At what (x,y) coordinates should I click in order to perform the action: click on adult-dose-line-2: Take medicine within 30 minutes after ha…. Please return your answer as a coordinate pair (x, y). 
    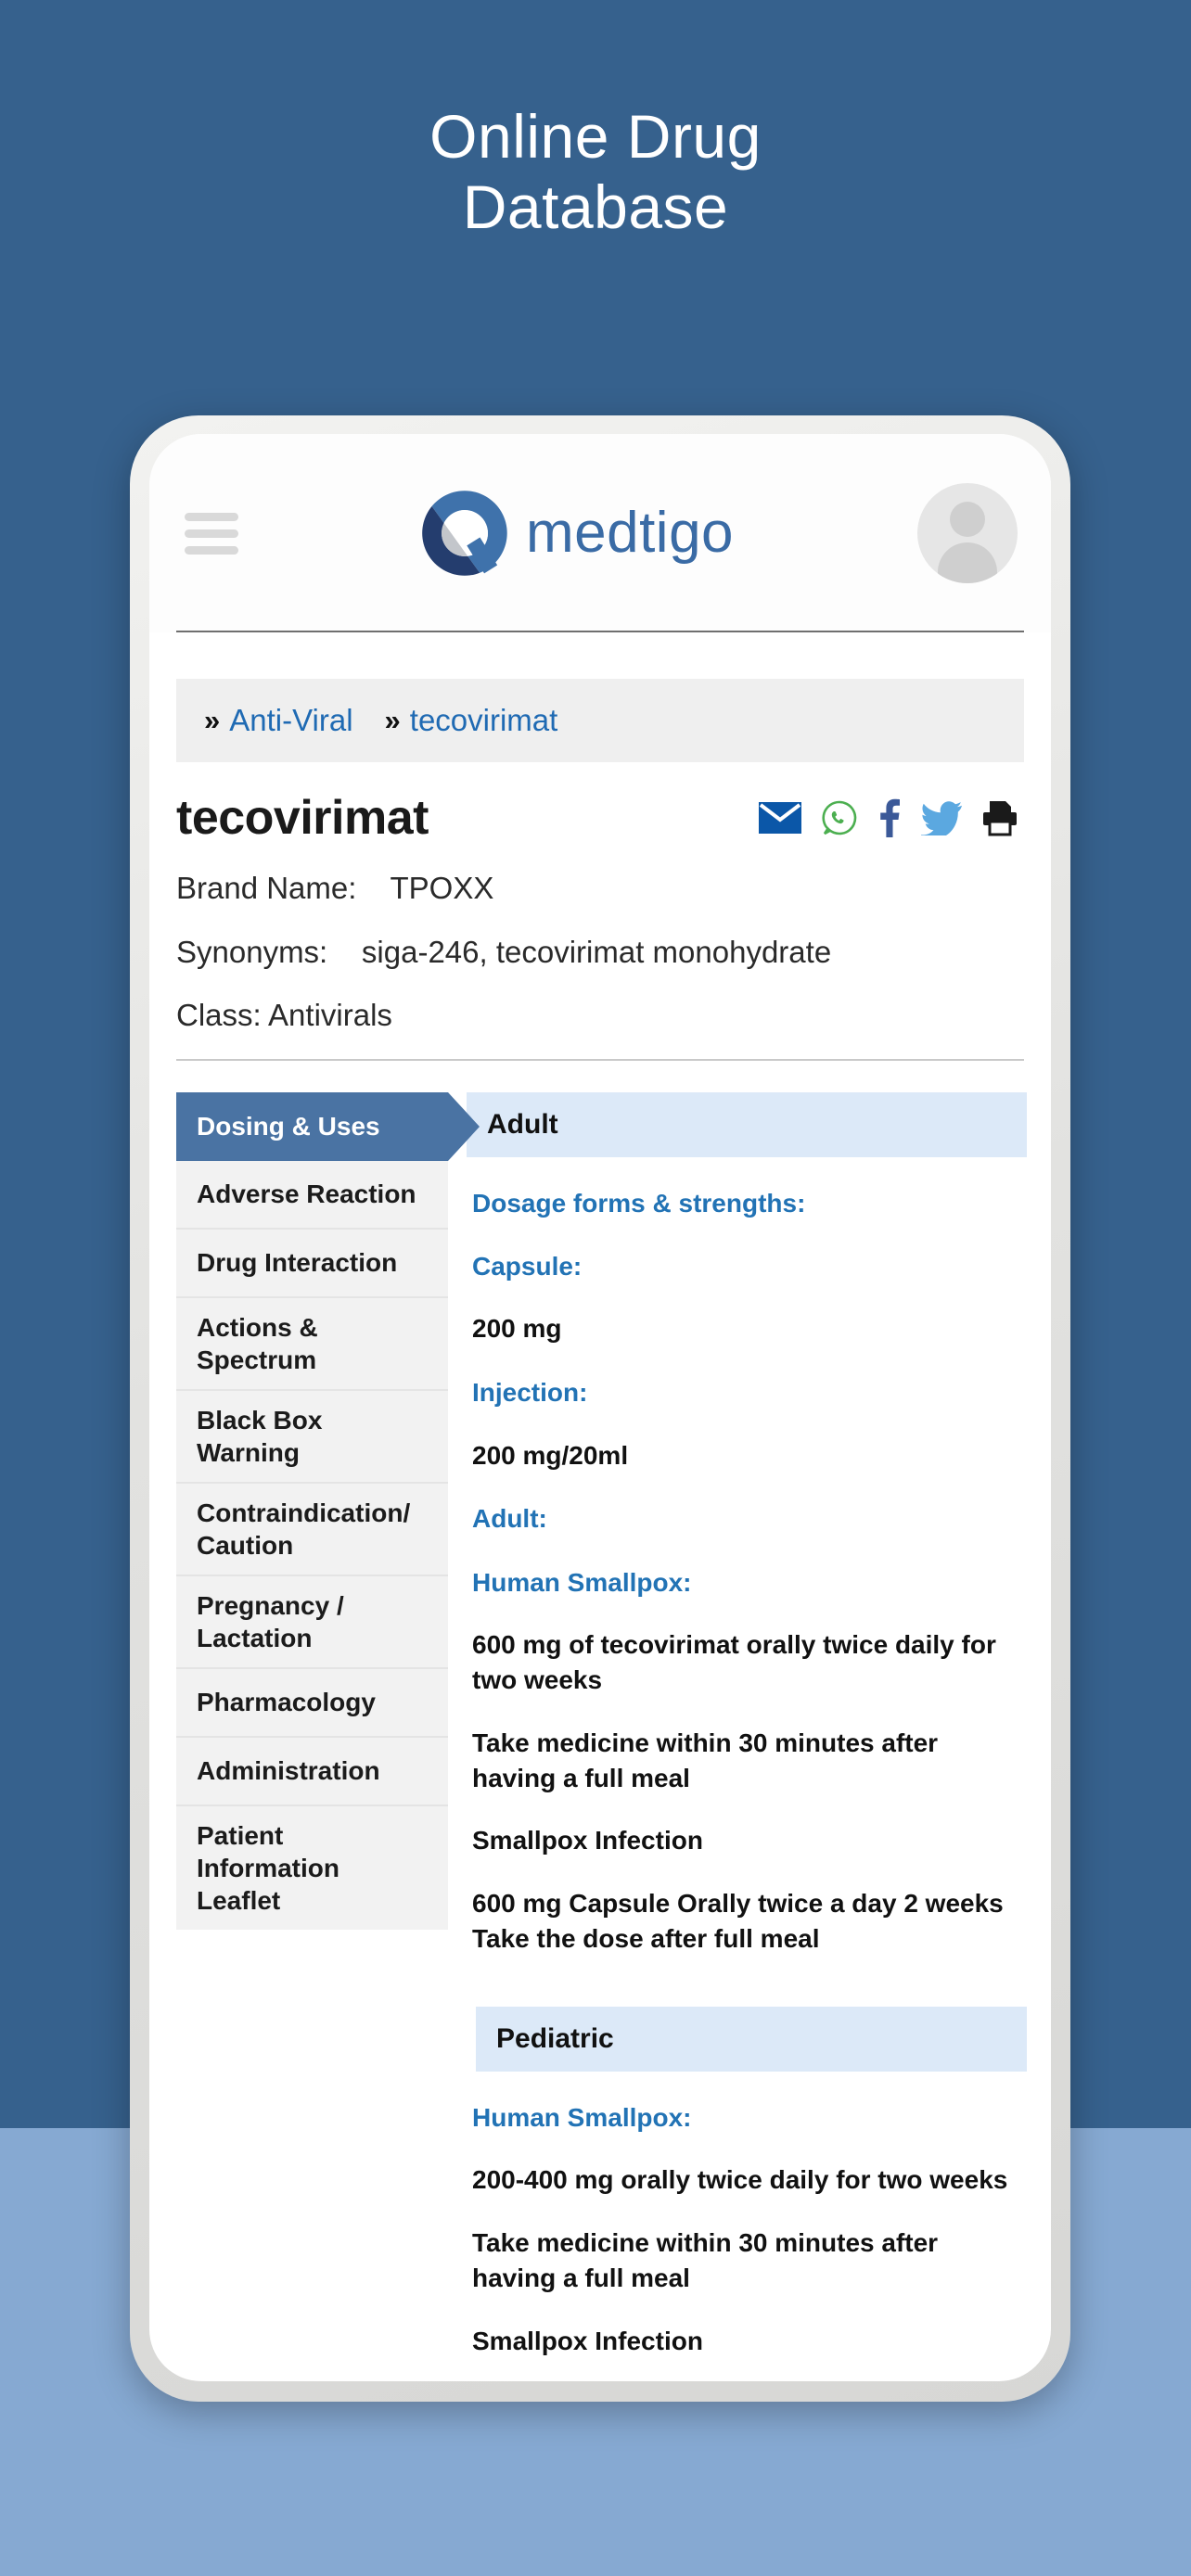
    Looking at the image, I should click on (705, 1760).